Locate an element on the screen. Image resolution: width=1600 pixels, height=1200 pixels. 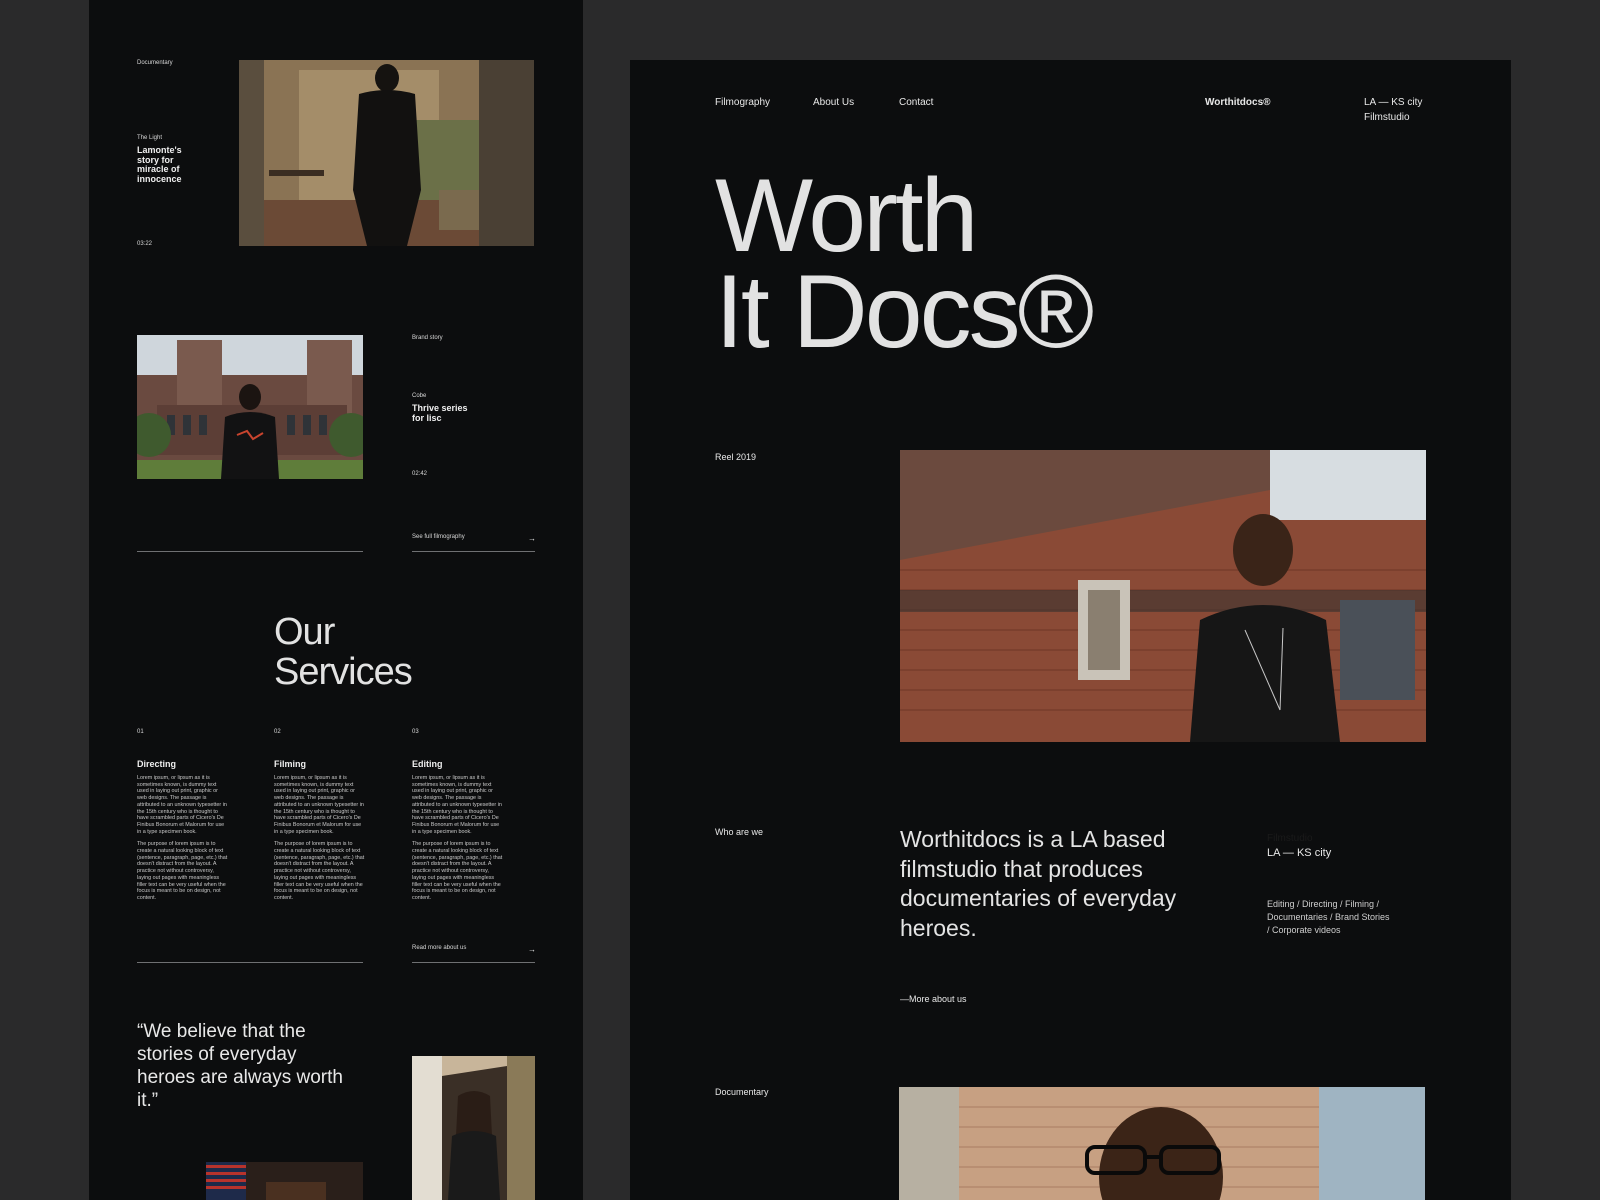
film1-thumbnail is located at coordinates (386, 153).